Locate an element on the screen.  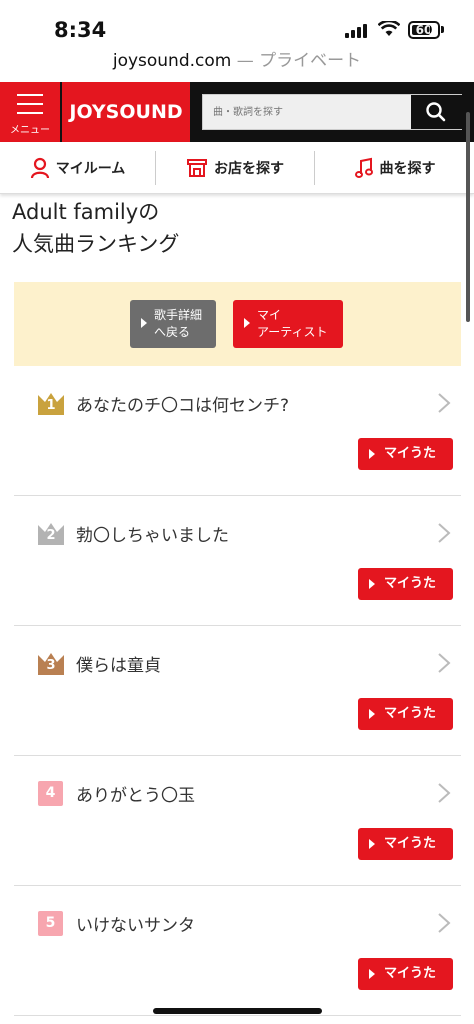
url-bar: joysound.com — プライベート is located at coordinates (237, 65).